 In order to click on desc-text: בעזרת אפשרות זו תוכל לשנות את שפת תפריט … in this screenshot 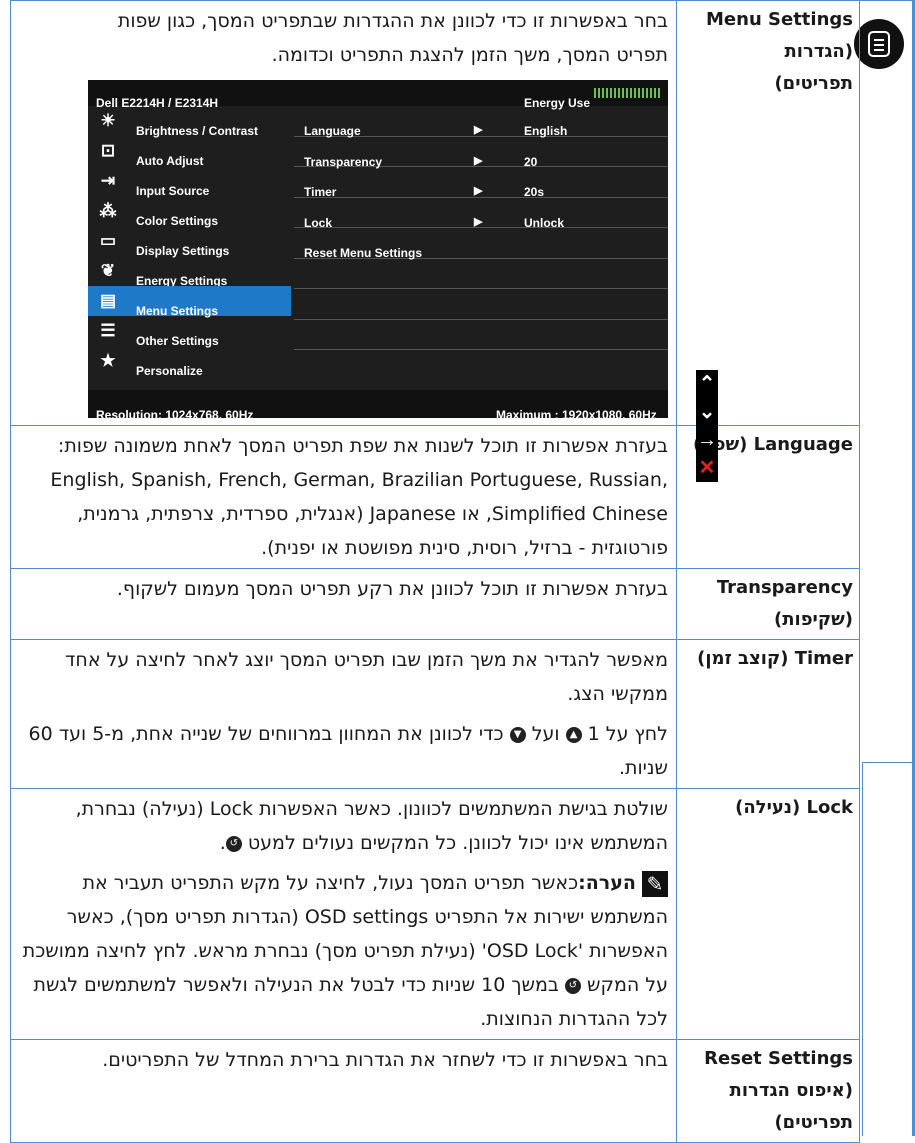, I will do `click(359, 497)`.